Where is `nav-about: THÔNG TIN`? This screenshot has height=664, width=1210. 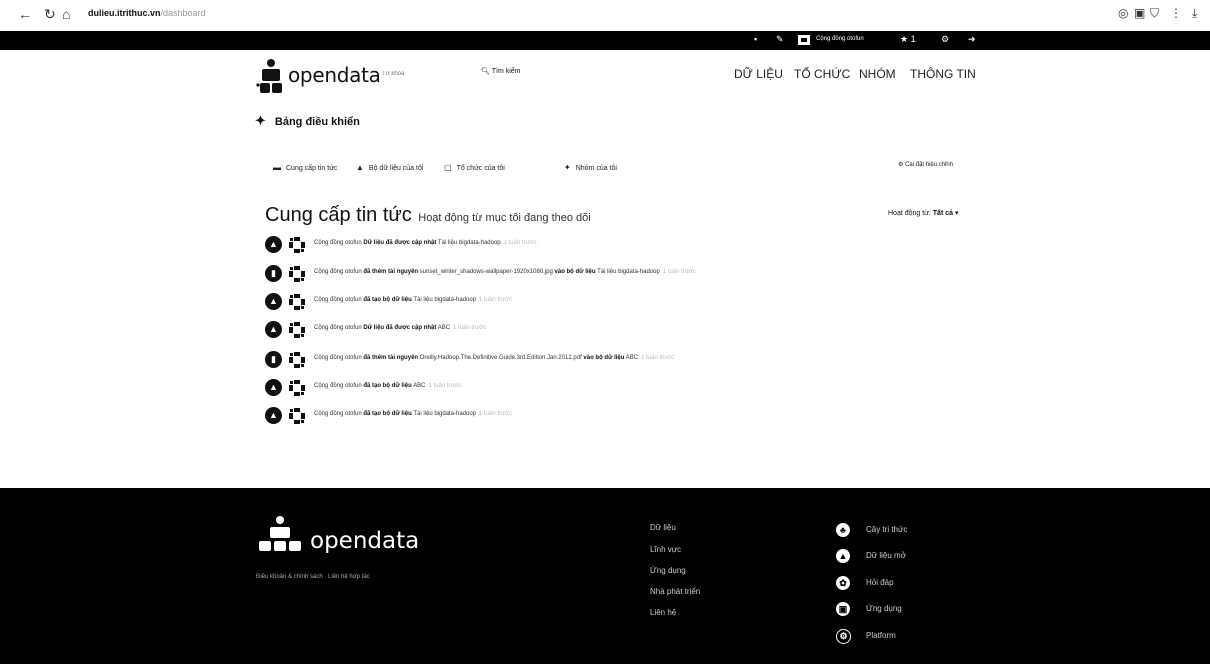
nav-about: THÔNG TIN is located at coordinates (943, 74).